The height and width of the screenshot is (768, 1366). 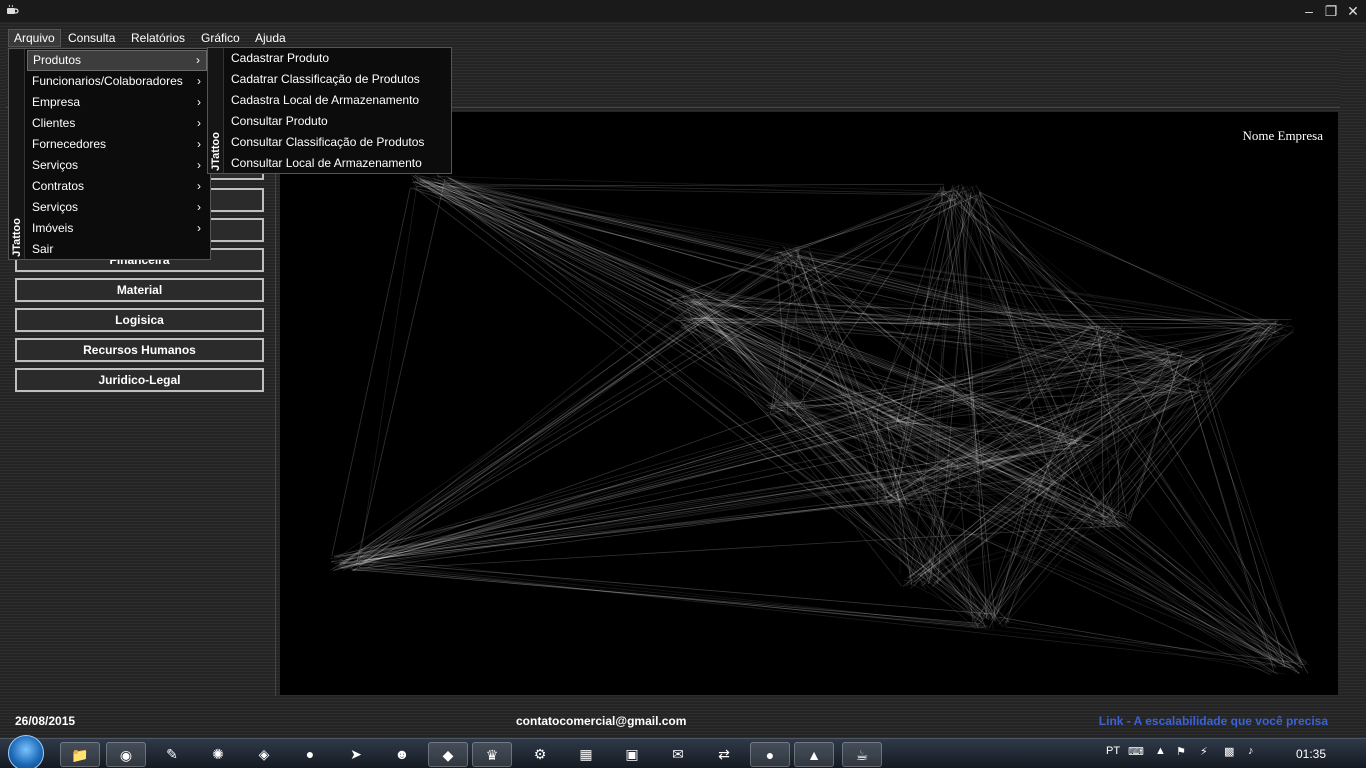 I want to click on notepad-icon: ✎, so click(x=172, y=754).